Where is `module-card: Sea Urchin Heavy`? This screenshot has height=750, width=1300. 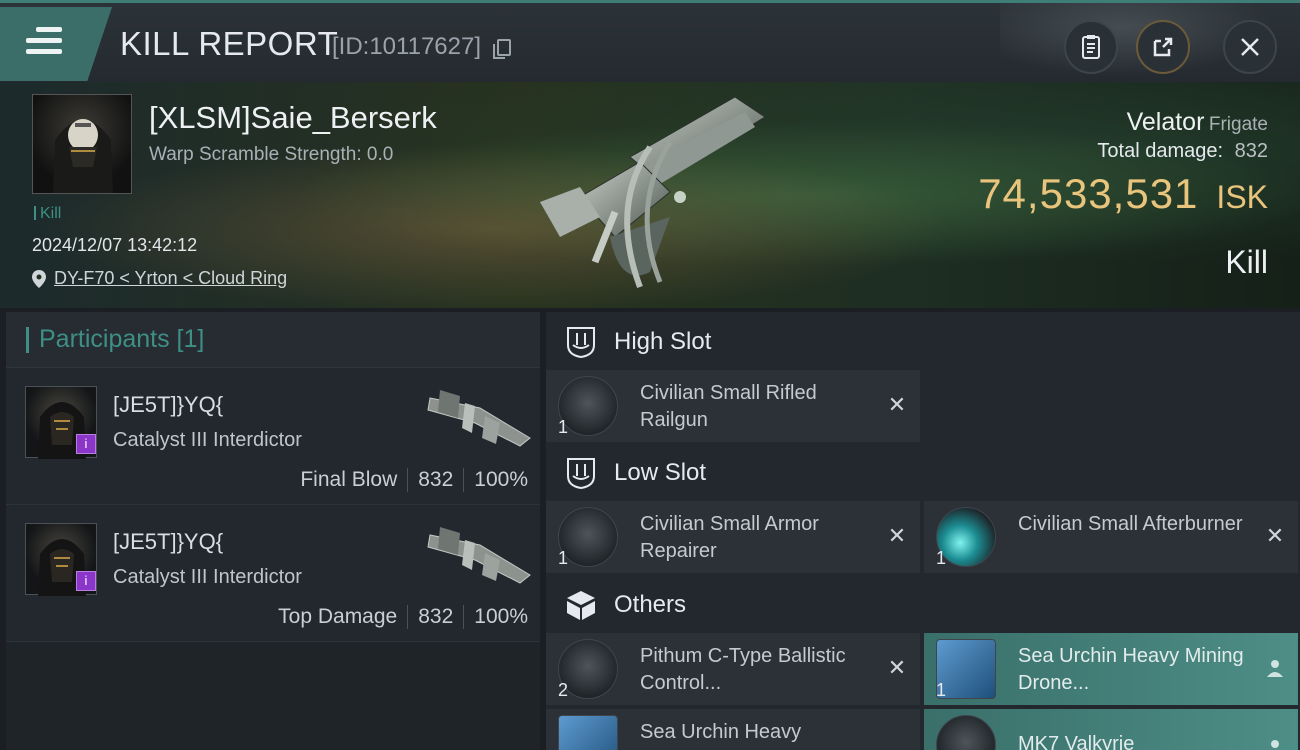 module-card: Sea Urchin Heavy is located at coordinates (733, 729).